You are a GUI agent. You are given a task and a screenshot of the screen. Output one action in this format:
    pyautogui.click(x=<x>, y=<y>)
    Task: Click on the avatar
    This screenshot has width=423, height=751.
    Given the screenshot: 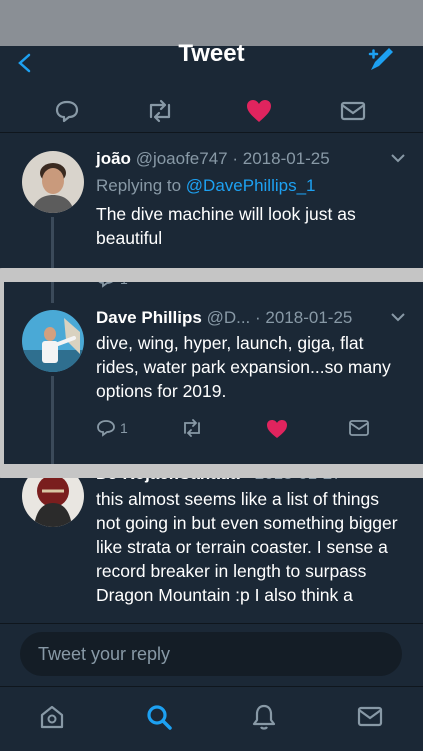 What is the action you would take?
    pyautogui.click(x=53, y=182)
    